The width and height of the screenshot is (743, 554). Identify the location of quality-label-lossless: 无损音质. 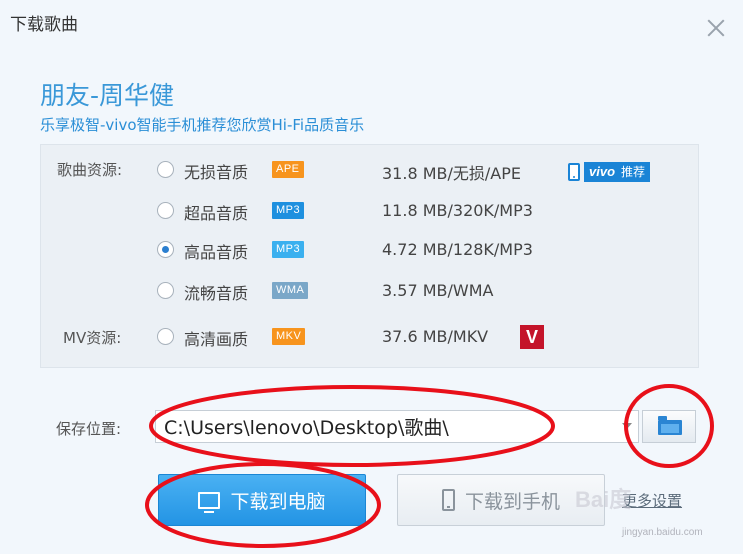
(216, 171).